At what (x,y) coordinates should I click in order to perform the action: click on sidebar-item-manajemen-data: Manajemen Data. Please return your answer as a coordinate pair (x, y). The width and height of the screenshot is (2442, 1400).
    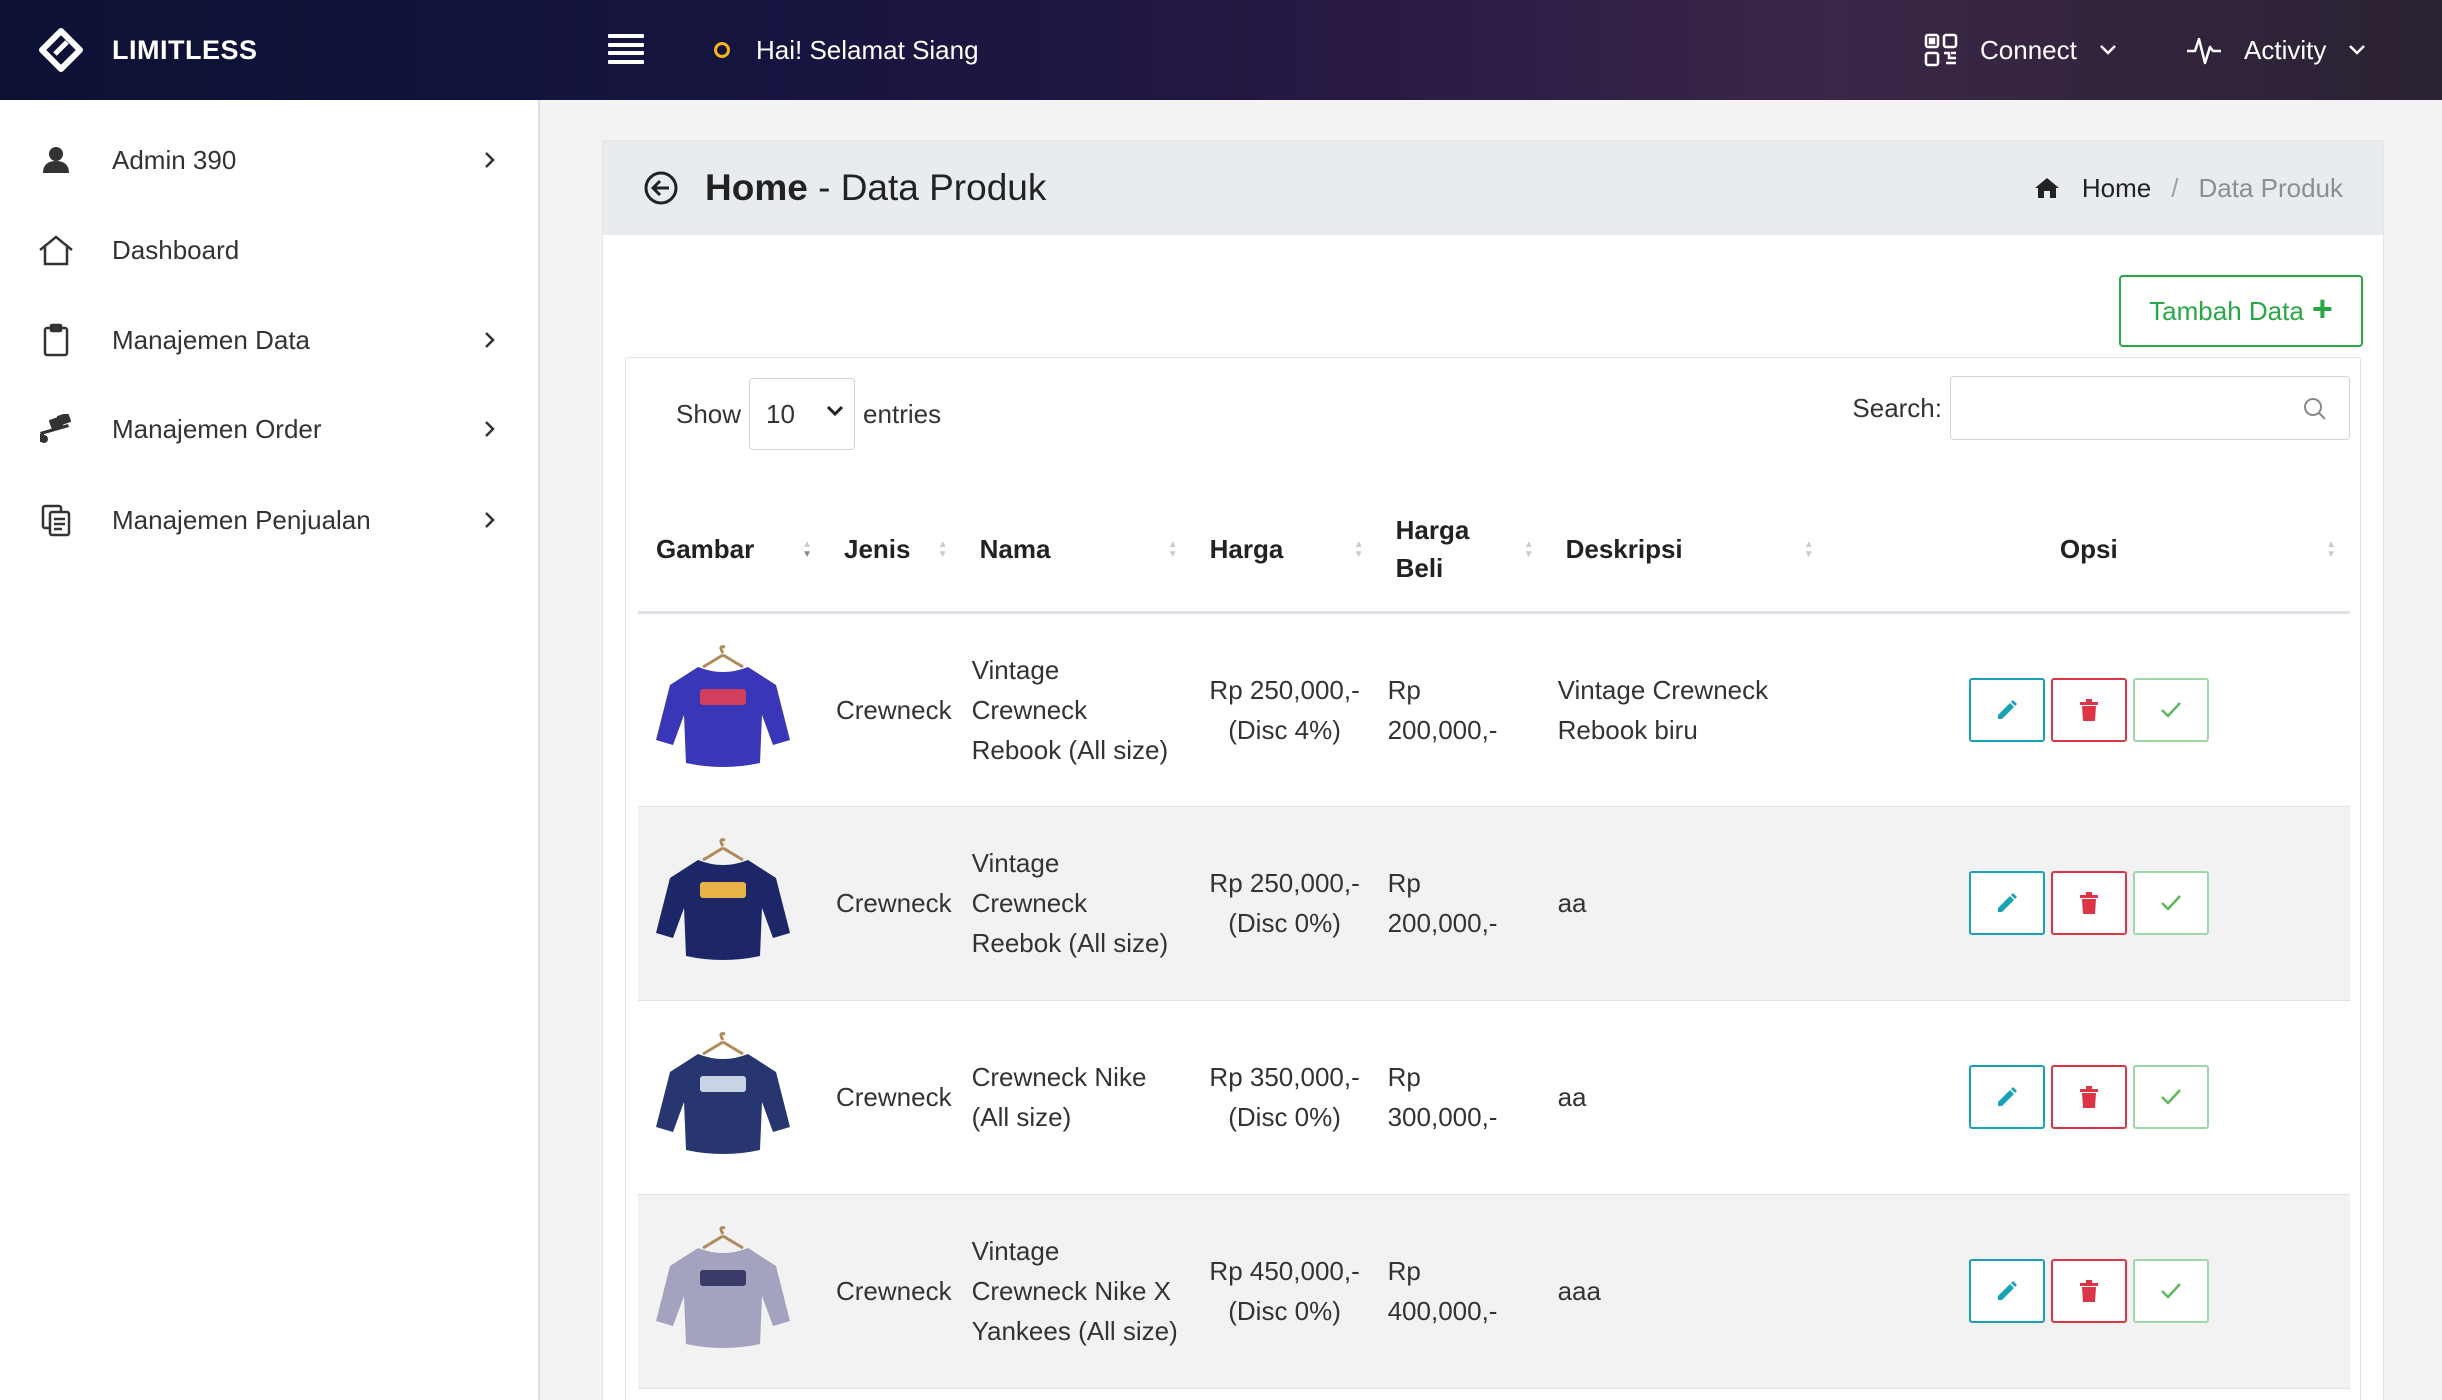
    Looking at the image, I should click on (270, 340).